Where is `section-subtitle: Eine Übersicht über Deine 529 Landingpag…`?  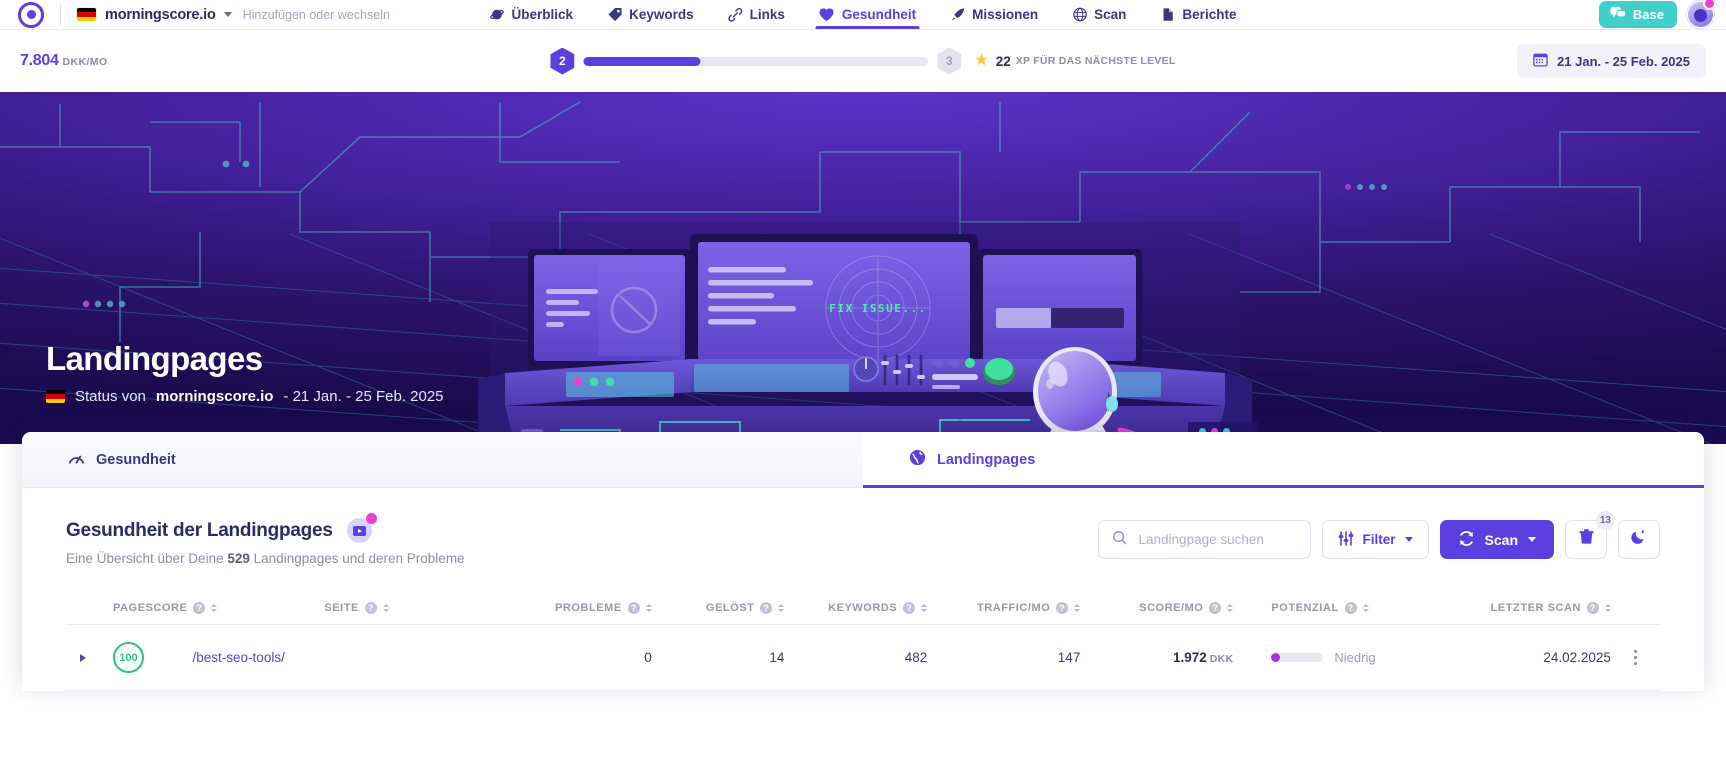
section-subtitle: Eine Übersicht über Deine 529 Landingpag… is located at coordinates (582, 558).